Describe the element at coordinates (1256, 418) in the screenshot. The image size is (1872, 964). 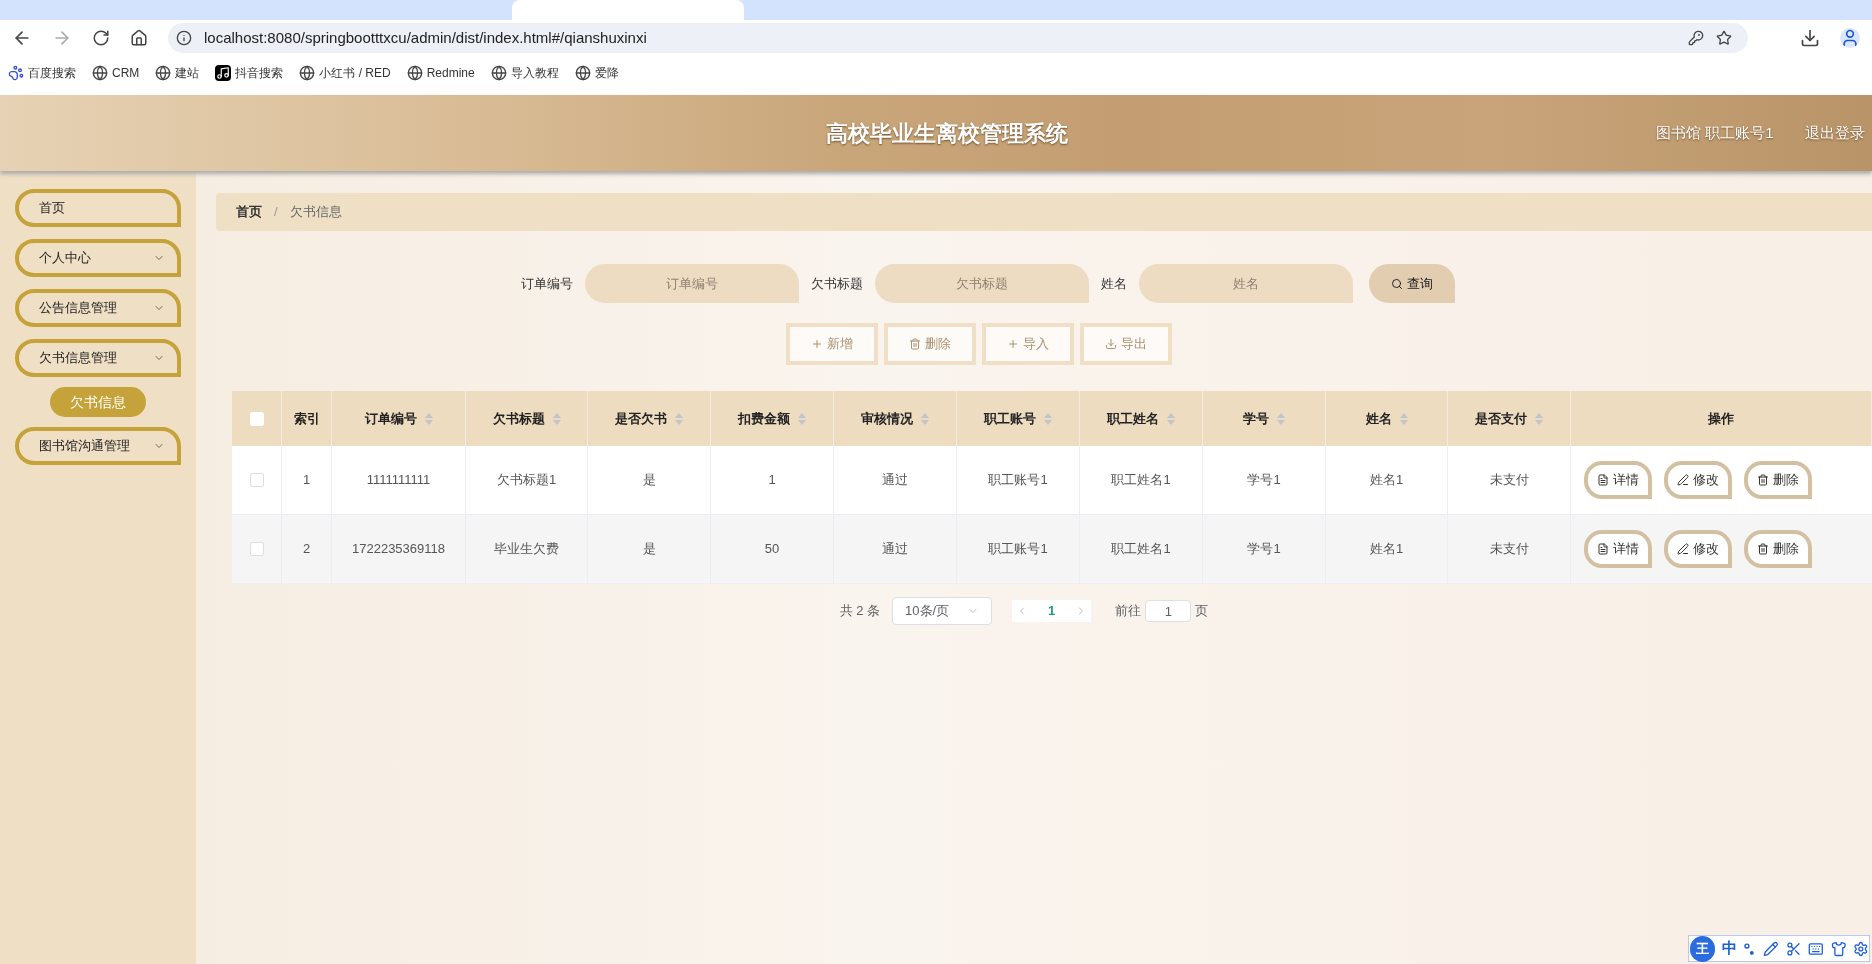
I see `column-header: 学号` at that location.